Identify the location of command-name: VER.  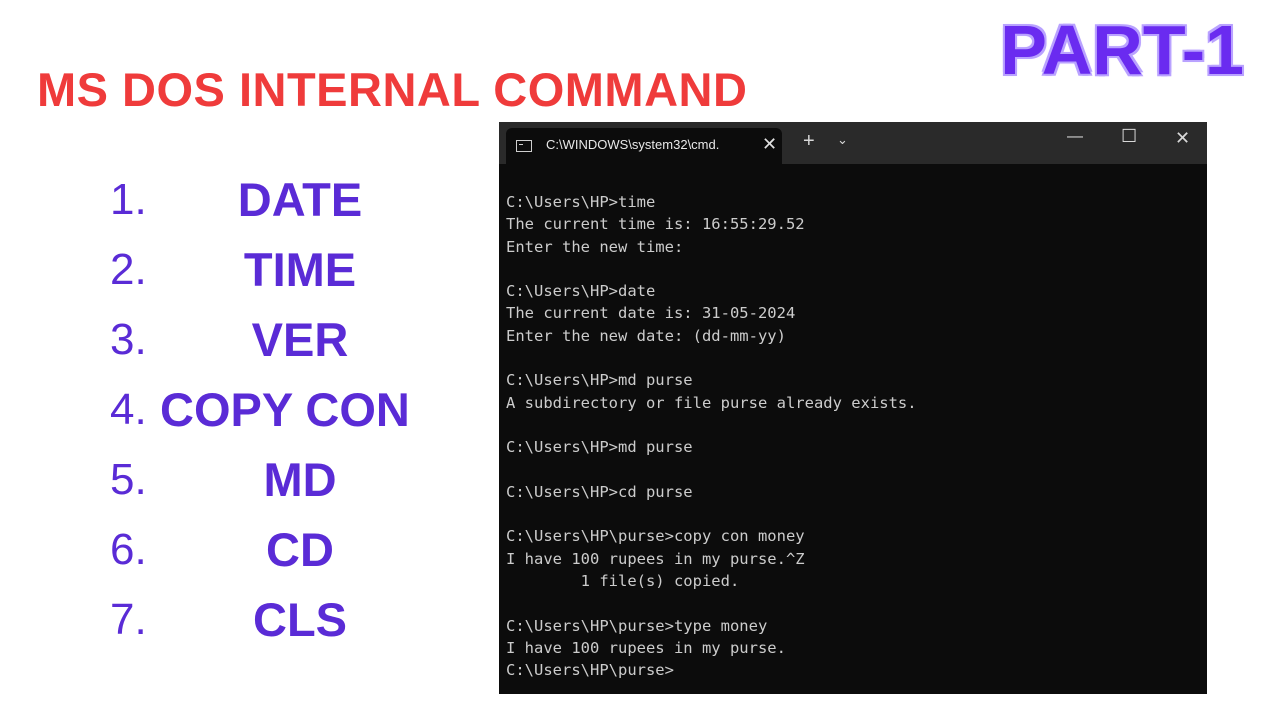
(300, 339).